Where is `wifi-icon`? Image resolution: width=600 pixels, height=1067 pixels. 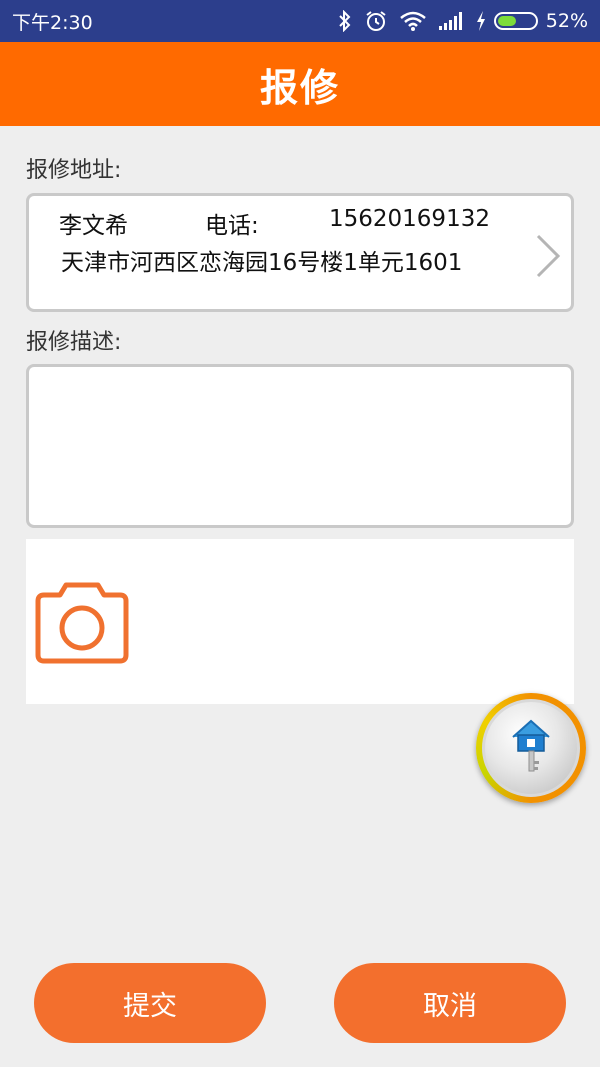
wifi-icon is located at coordinates (412, 21).